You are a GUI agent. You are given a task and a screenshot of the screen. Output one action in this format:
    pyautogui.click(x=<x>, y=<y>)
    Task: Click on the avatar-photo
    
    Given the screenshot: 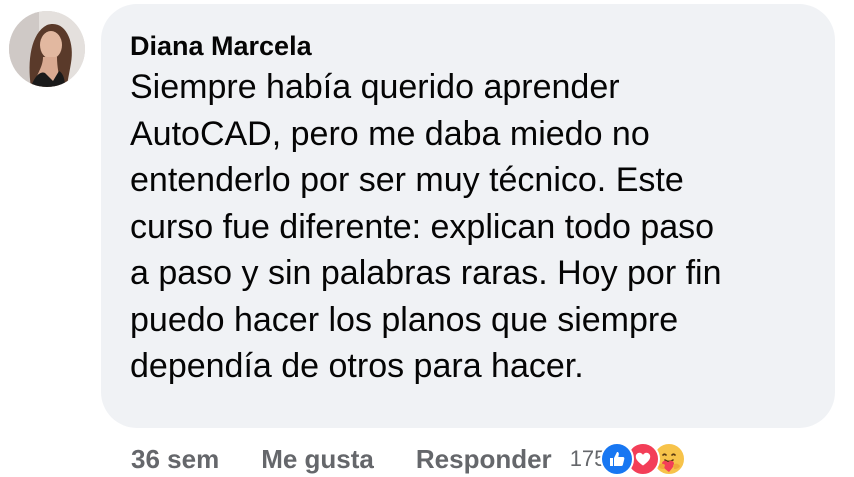 What is the action you would take?
    pyautogui.click(x=47, y=49)
    